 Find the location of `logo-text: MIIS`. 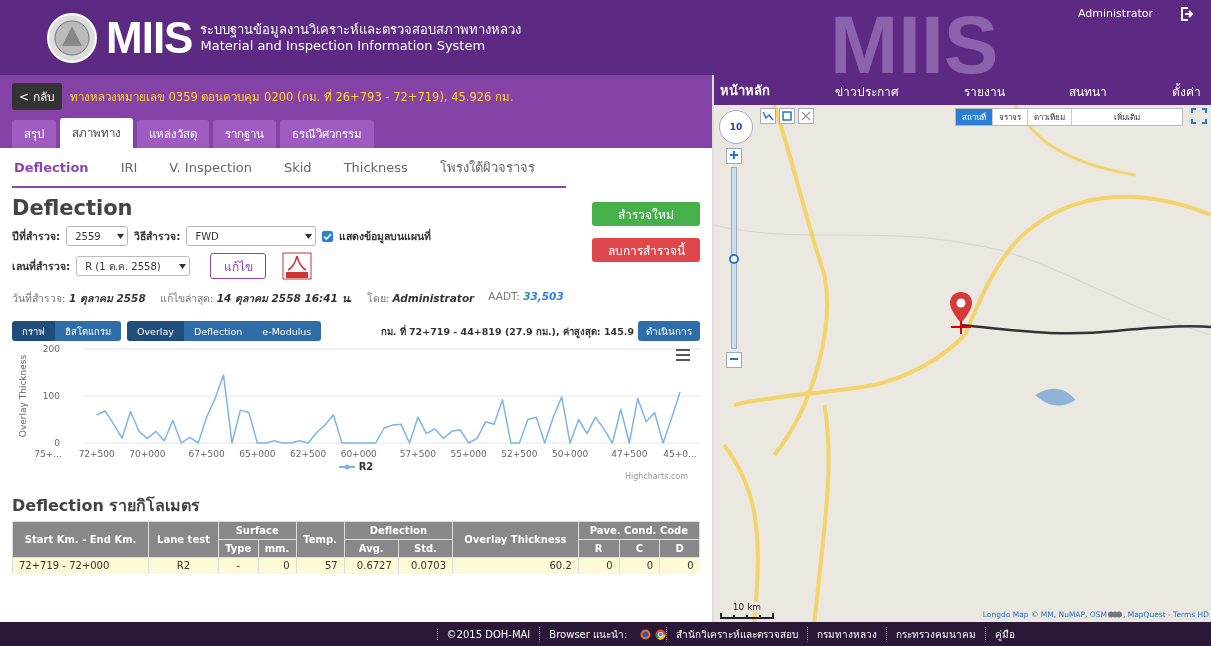

logo-text: MIIS is located at coordinates (149, 37).